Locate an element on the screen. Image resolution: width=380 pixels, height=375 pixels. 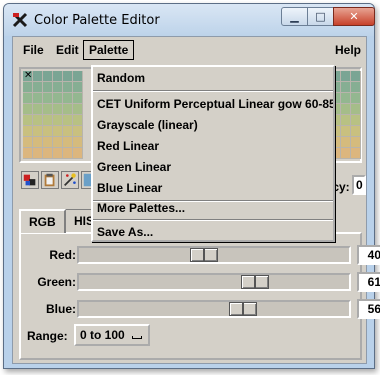
minimize-button: ▁ is located at coordinates (294, 16).